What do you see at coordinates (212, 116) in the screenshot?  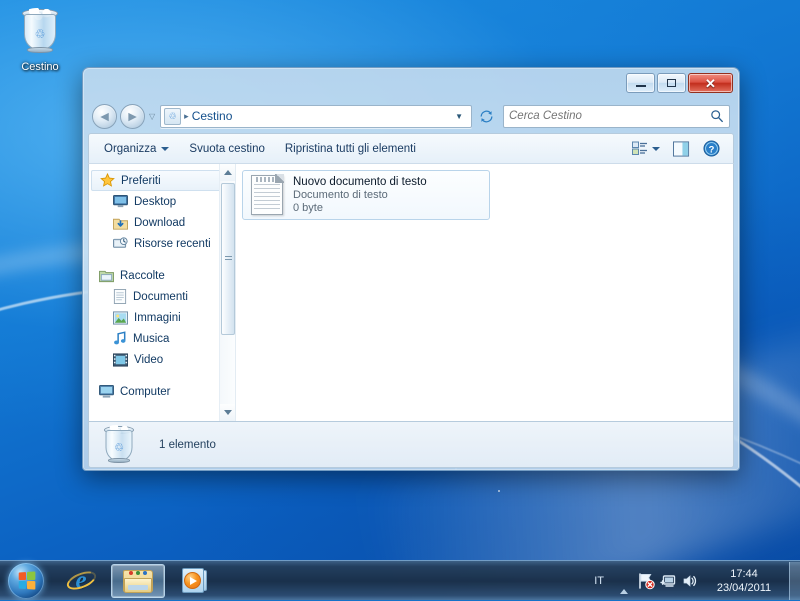 I see `breadcrumb-cestino: Cestino` at bounding box center [212, 116].